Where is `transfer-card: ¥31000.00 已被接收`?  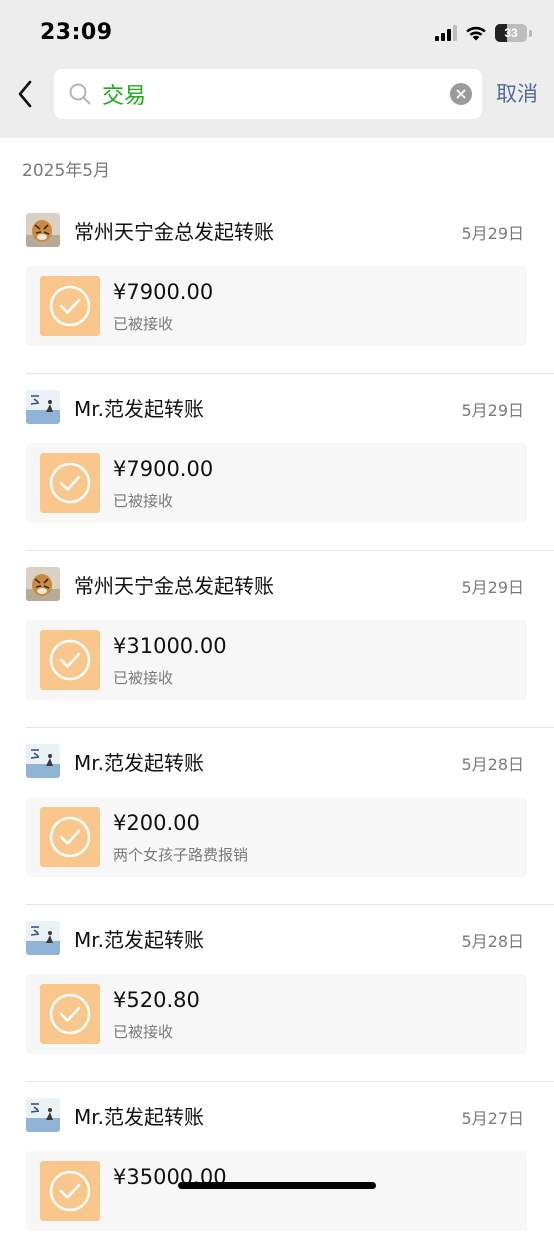 transfer-card: ¥31000.00 已被接收 is located at coordinates (276, 660).